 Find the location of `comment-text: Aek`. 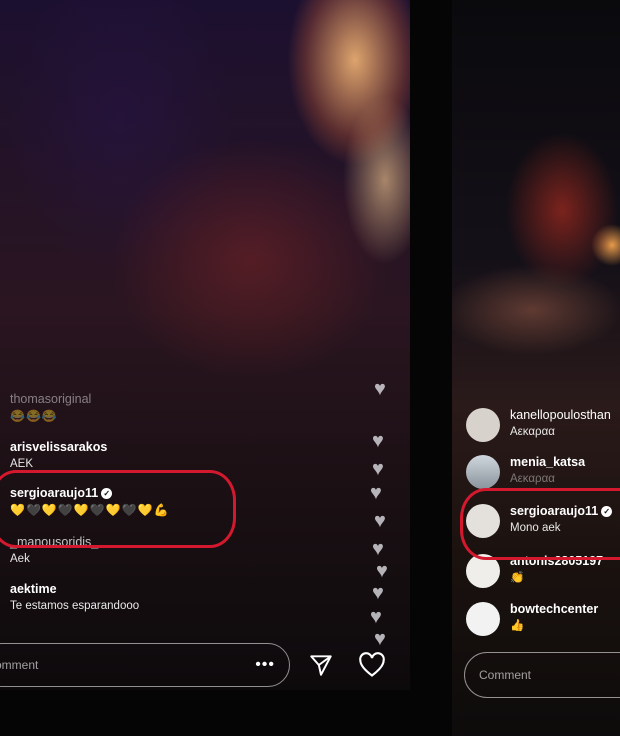

comment-text: Aek is located at coordinates (20, 559).